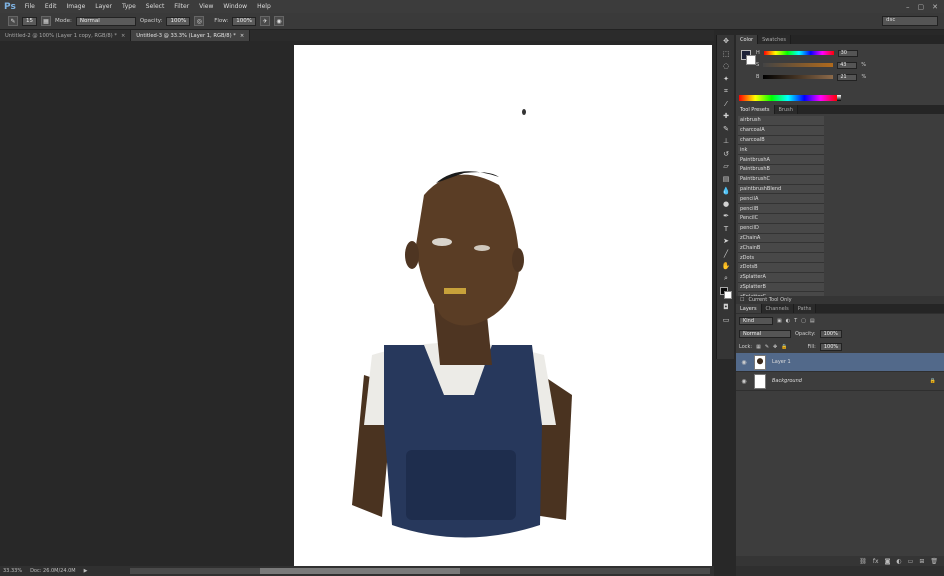 This screenshot has height=576, width=944. What do you see at coordinates (751, 60) in the screenshot?
I see `panel-background-swatch` at bounding box center [751, 60].